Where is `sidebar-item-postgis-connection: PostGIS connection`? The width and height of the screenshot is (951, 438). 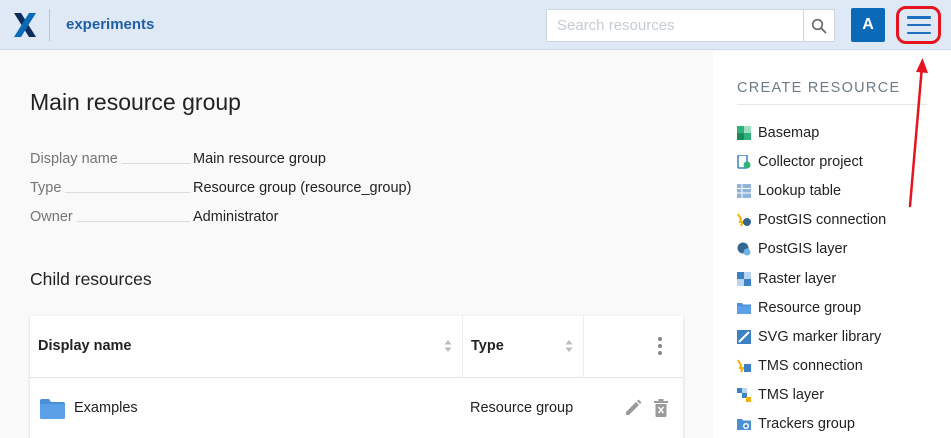 sidebar-item-postgis-connection: PostGIS connection is located at coordinates (811, 220).